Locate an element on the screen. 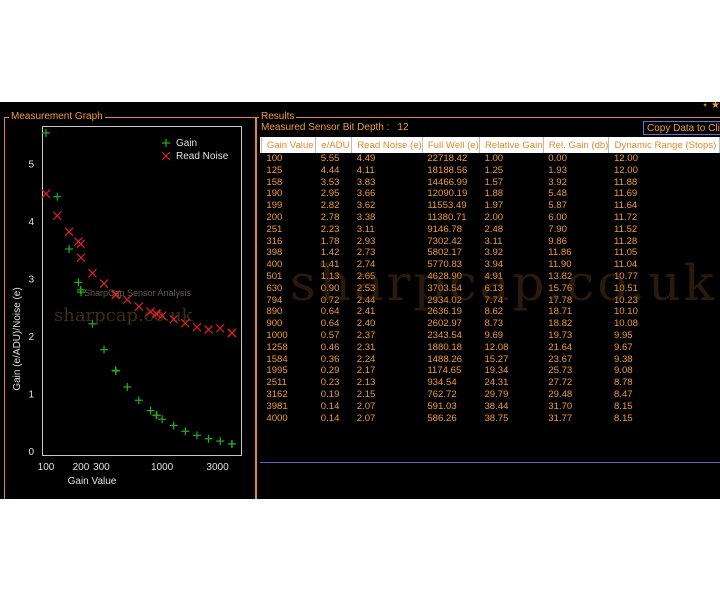  y-tick-label: 1 is located at coordinates (31, 395).